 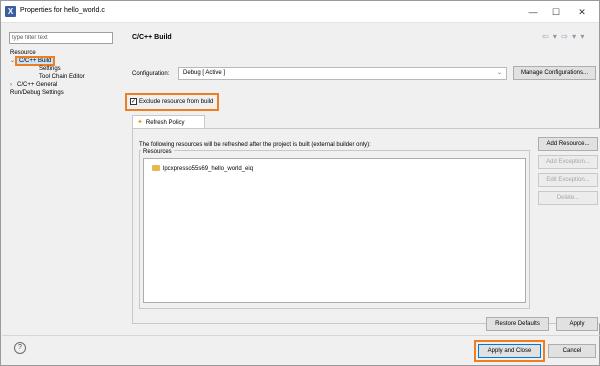 What do you see at coordinates (204, 73) in the screenshot?
I see `configuration-value: Debug [ Active ]` at bounding box center [204, 73].